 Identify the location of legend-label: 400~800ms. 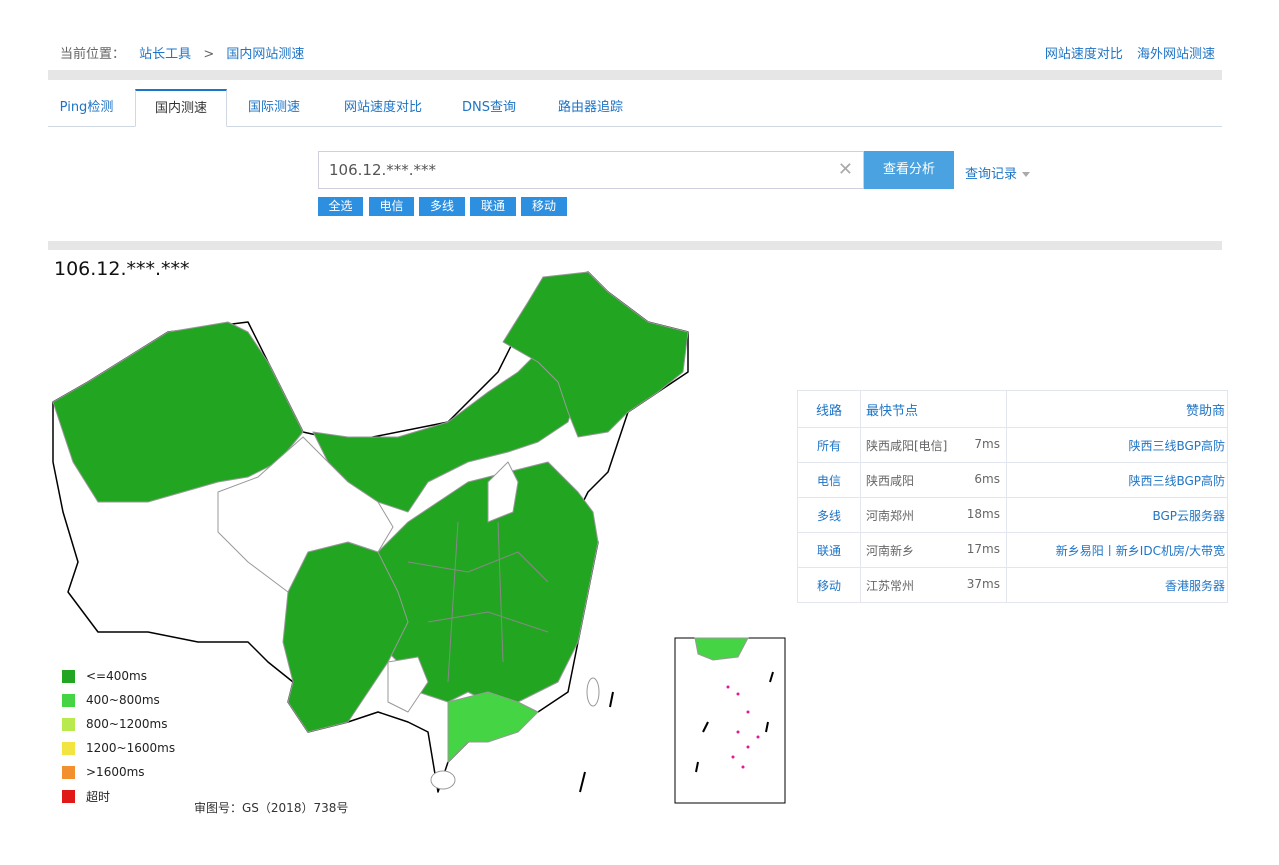
(123, 700).